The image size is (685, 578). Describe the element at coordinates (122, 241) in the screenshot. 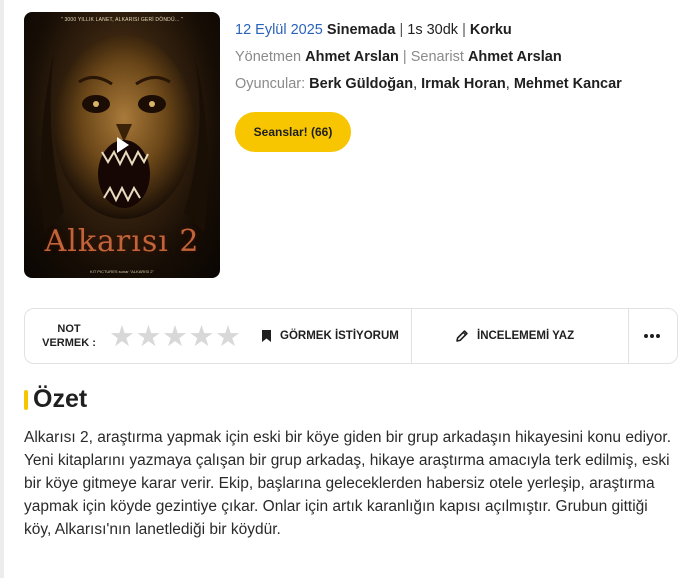

I see `poster-title: Alkarısı 2` at that location.